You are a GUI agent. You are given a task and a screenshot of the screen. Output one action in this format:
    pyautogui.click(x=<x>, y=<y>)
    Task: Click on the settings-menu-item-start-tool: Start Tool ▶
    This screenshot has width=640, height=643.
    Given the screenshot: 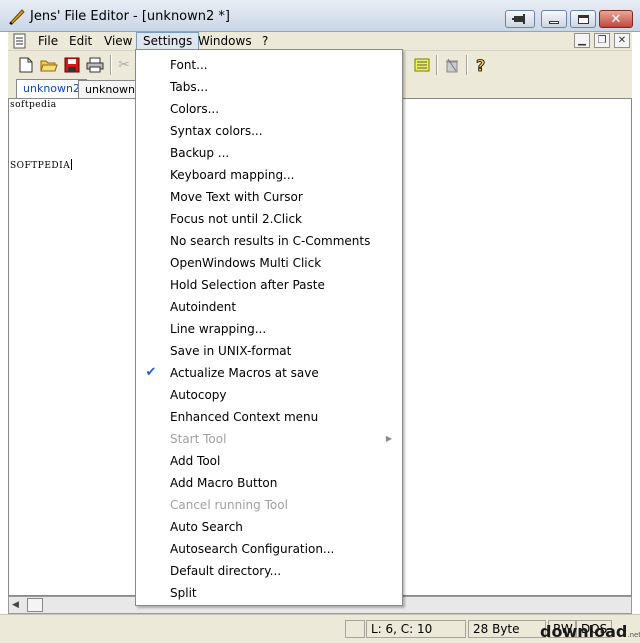 What is the action you would take?
    pyautogui.click(x=269, y=439)
    